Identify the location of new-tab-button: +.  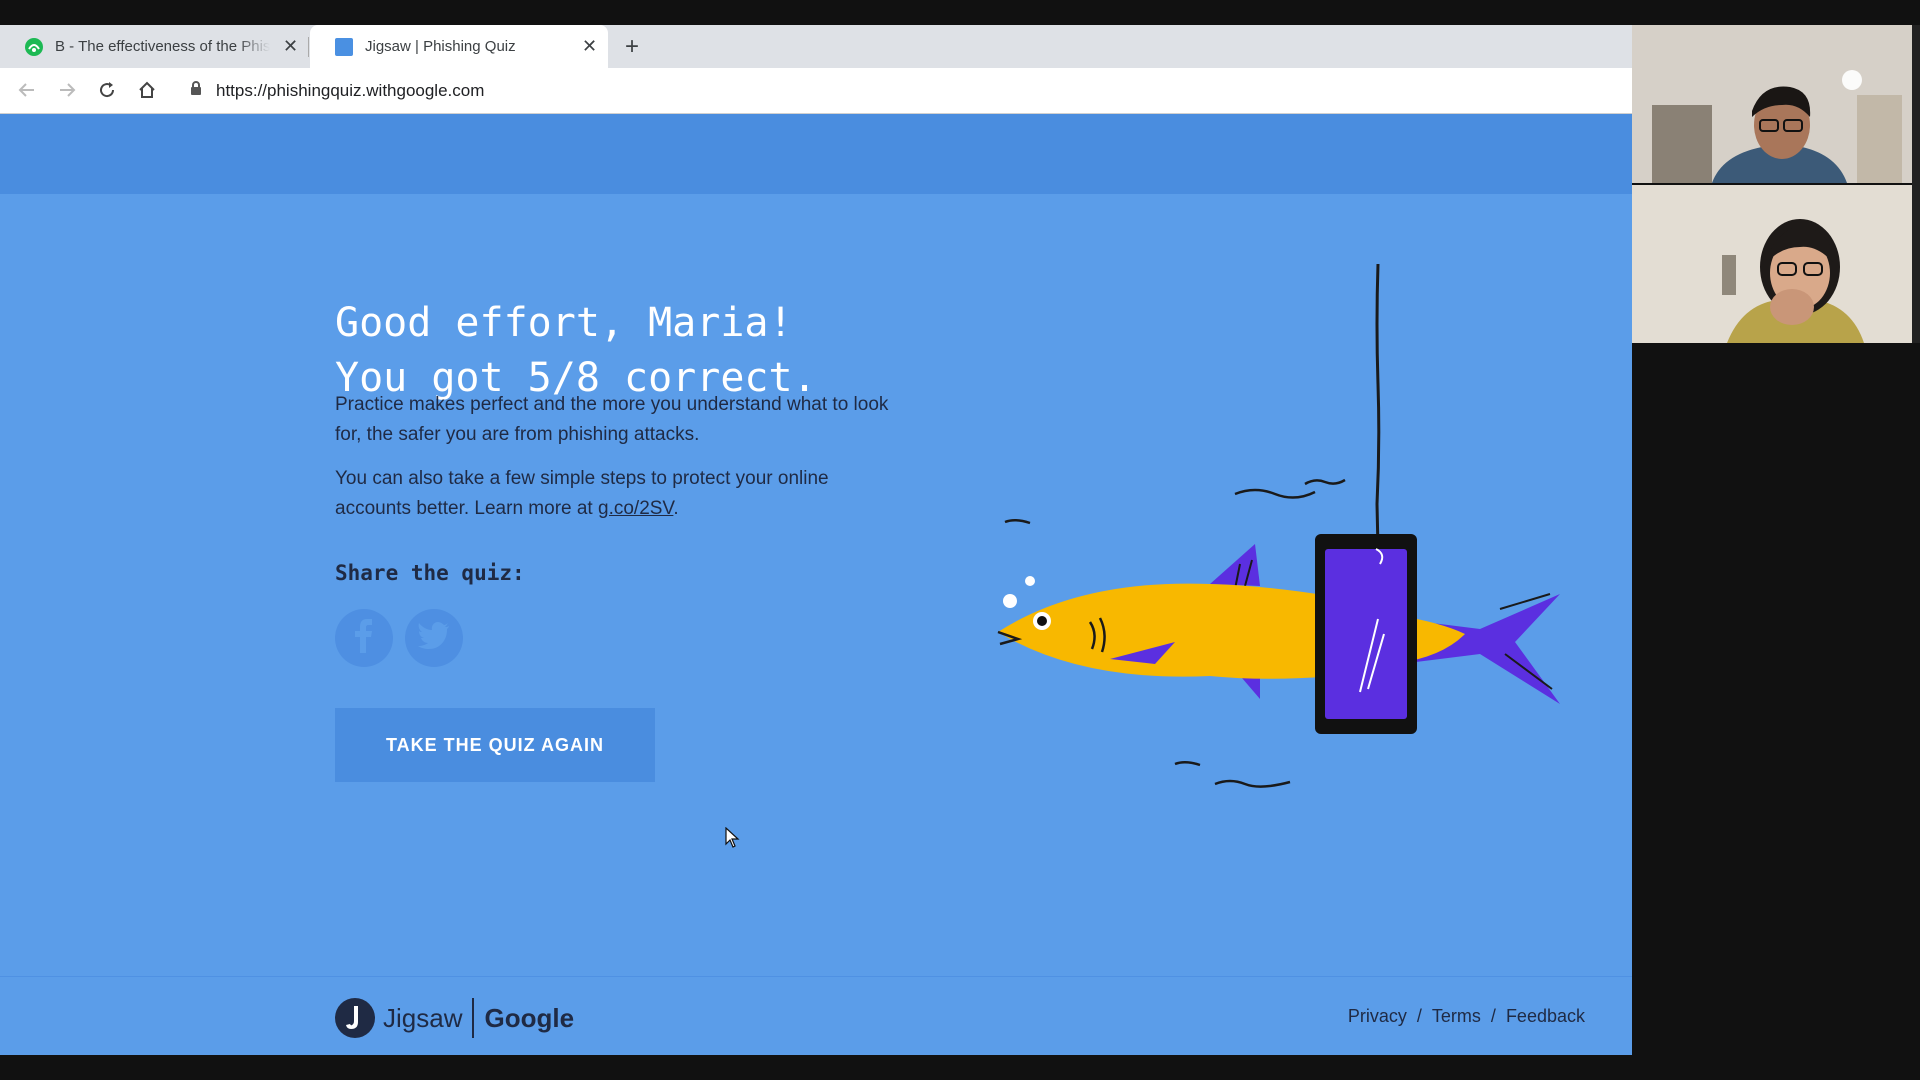
(632, 47).